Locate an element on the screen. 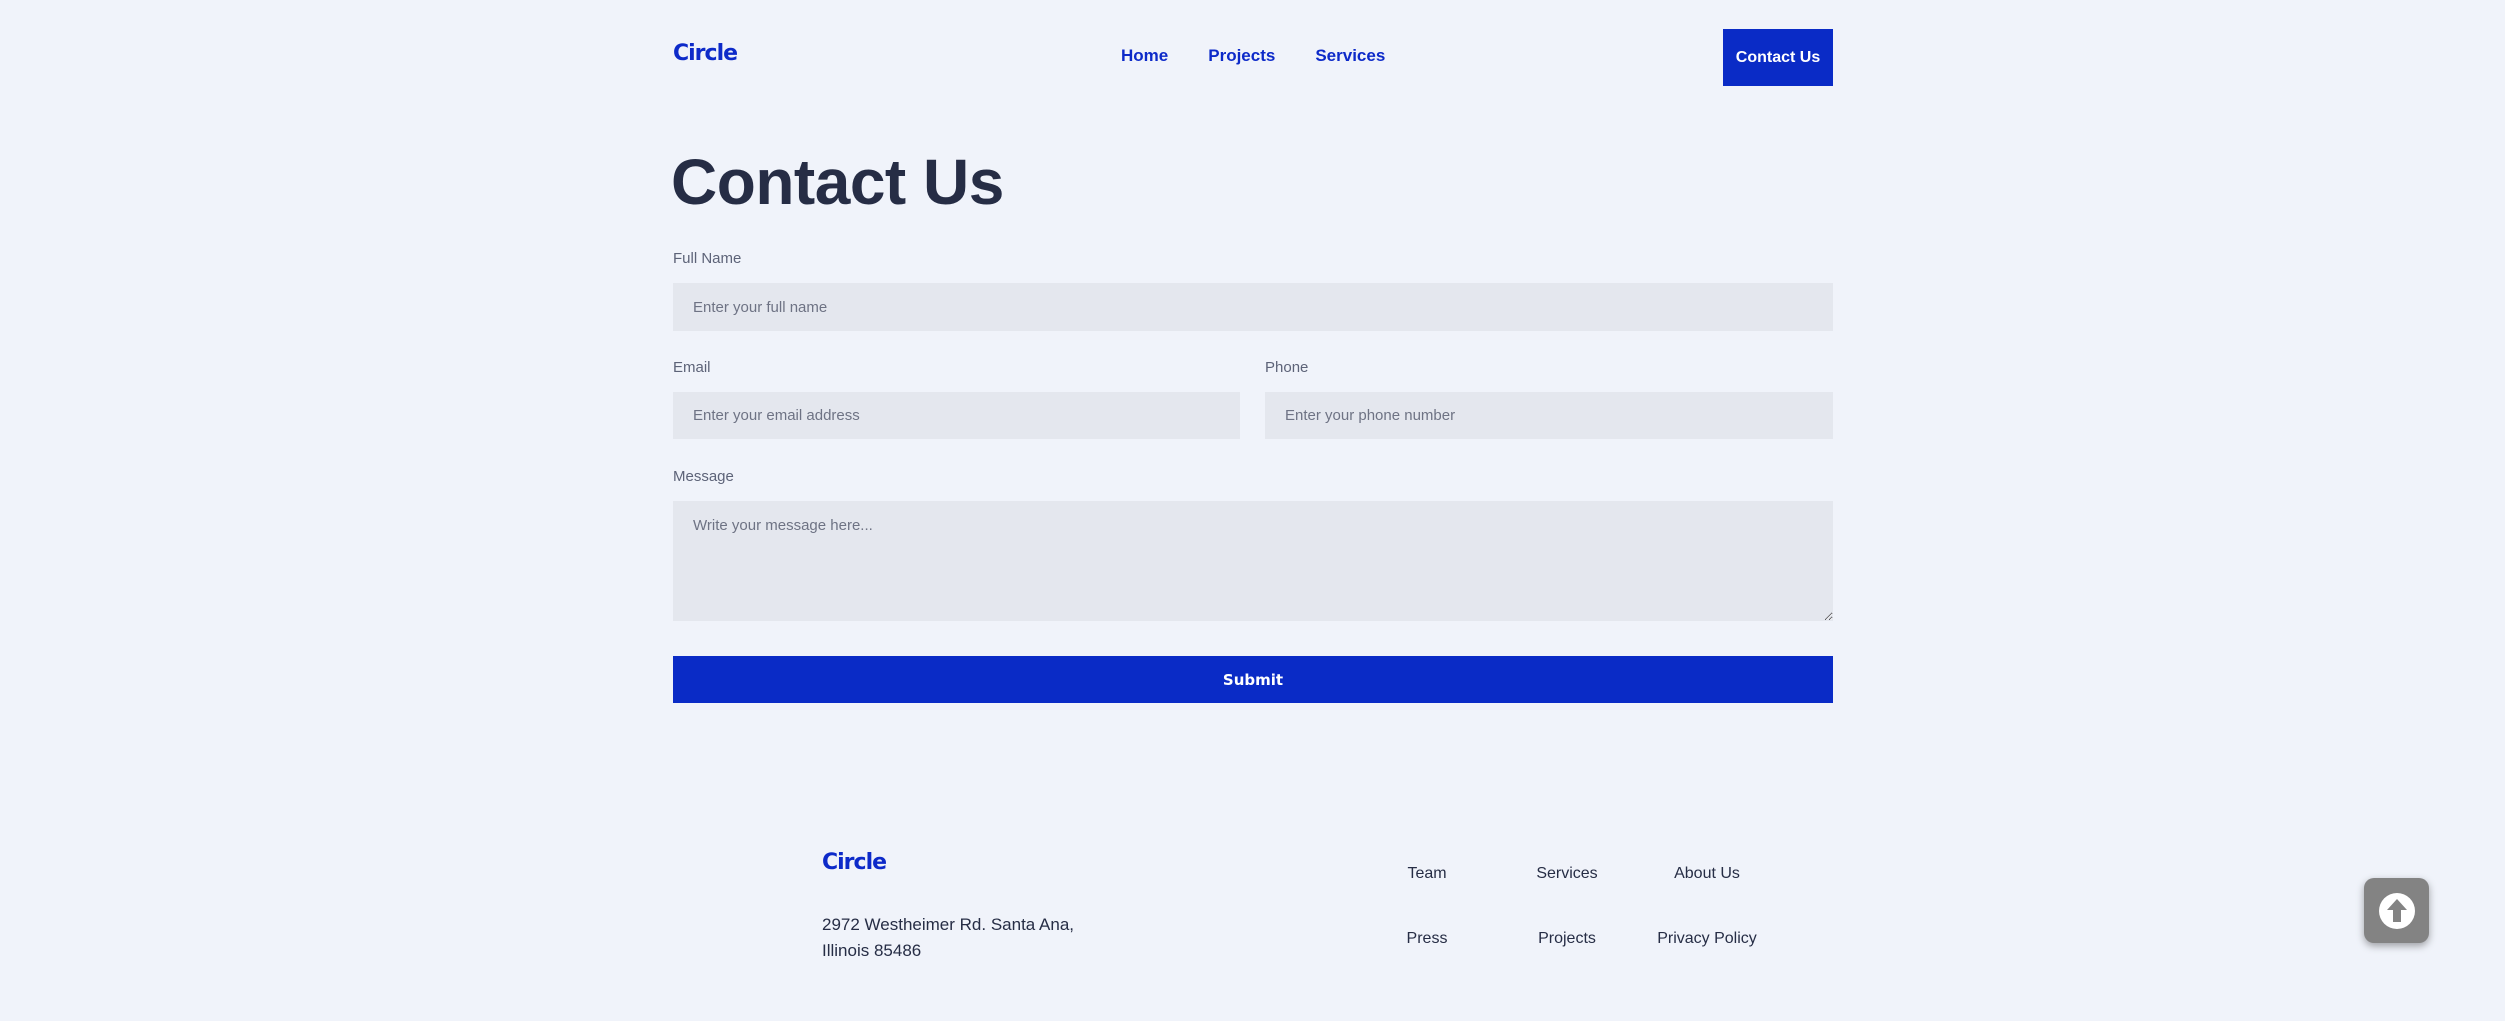  nav-home: Home is located at coordinates (1144, 56).